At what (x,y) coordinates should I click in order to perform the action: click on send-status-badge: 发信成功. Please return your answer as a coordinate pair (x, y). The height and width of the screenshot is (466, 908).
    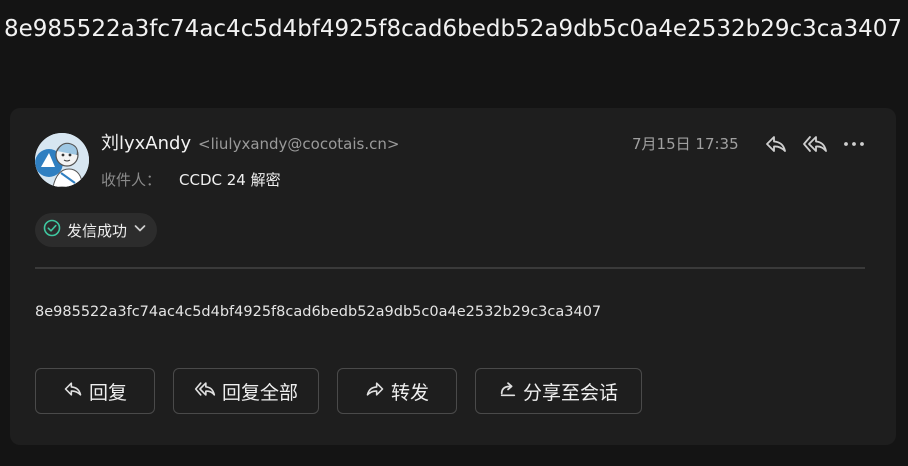
    Looking at the image, I should click on (96, 230).